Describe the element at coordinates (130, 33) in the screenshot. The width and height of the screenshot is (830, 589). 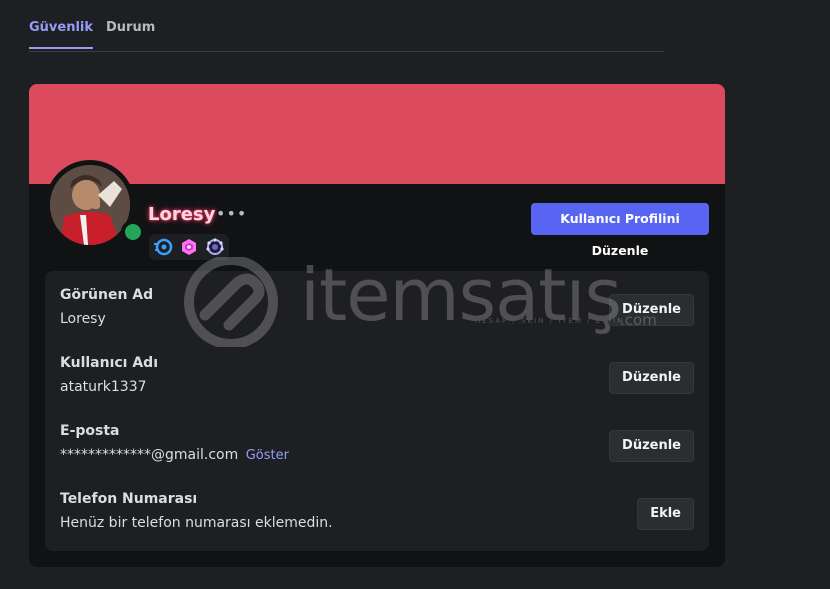
I see `tab-status: Durum` at that location.